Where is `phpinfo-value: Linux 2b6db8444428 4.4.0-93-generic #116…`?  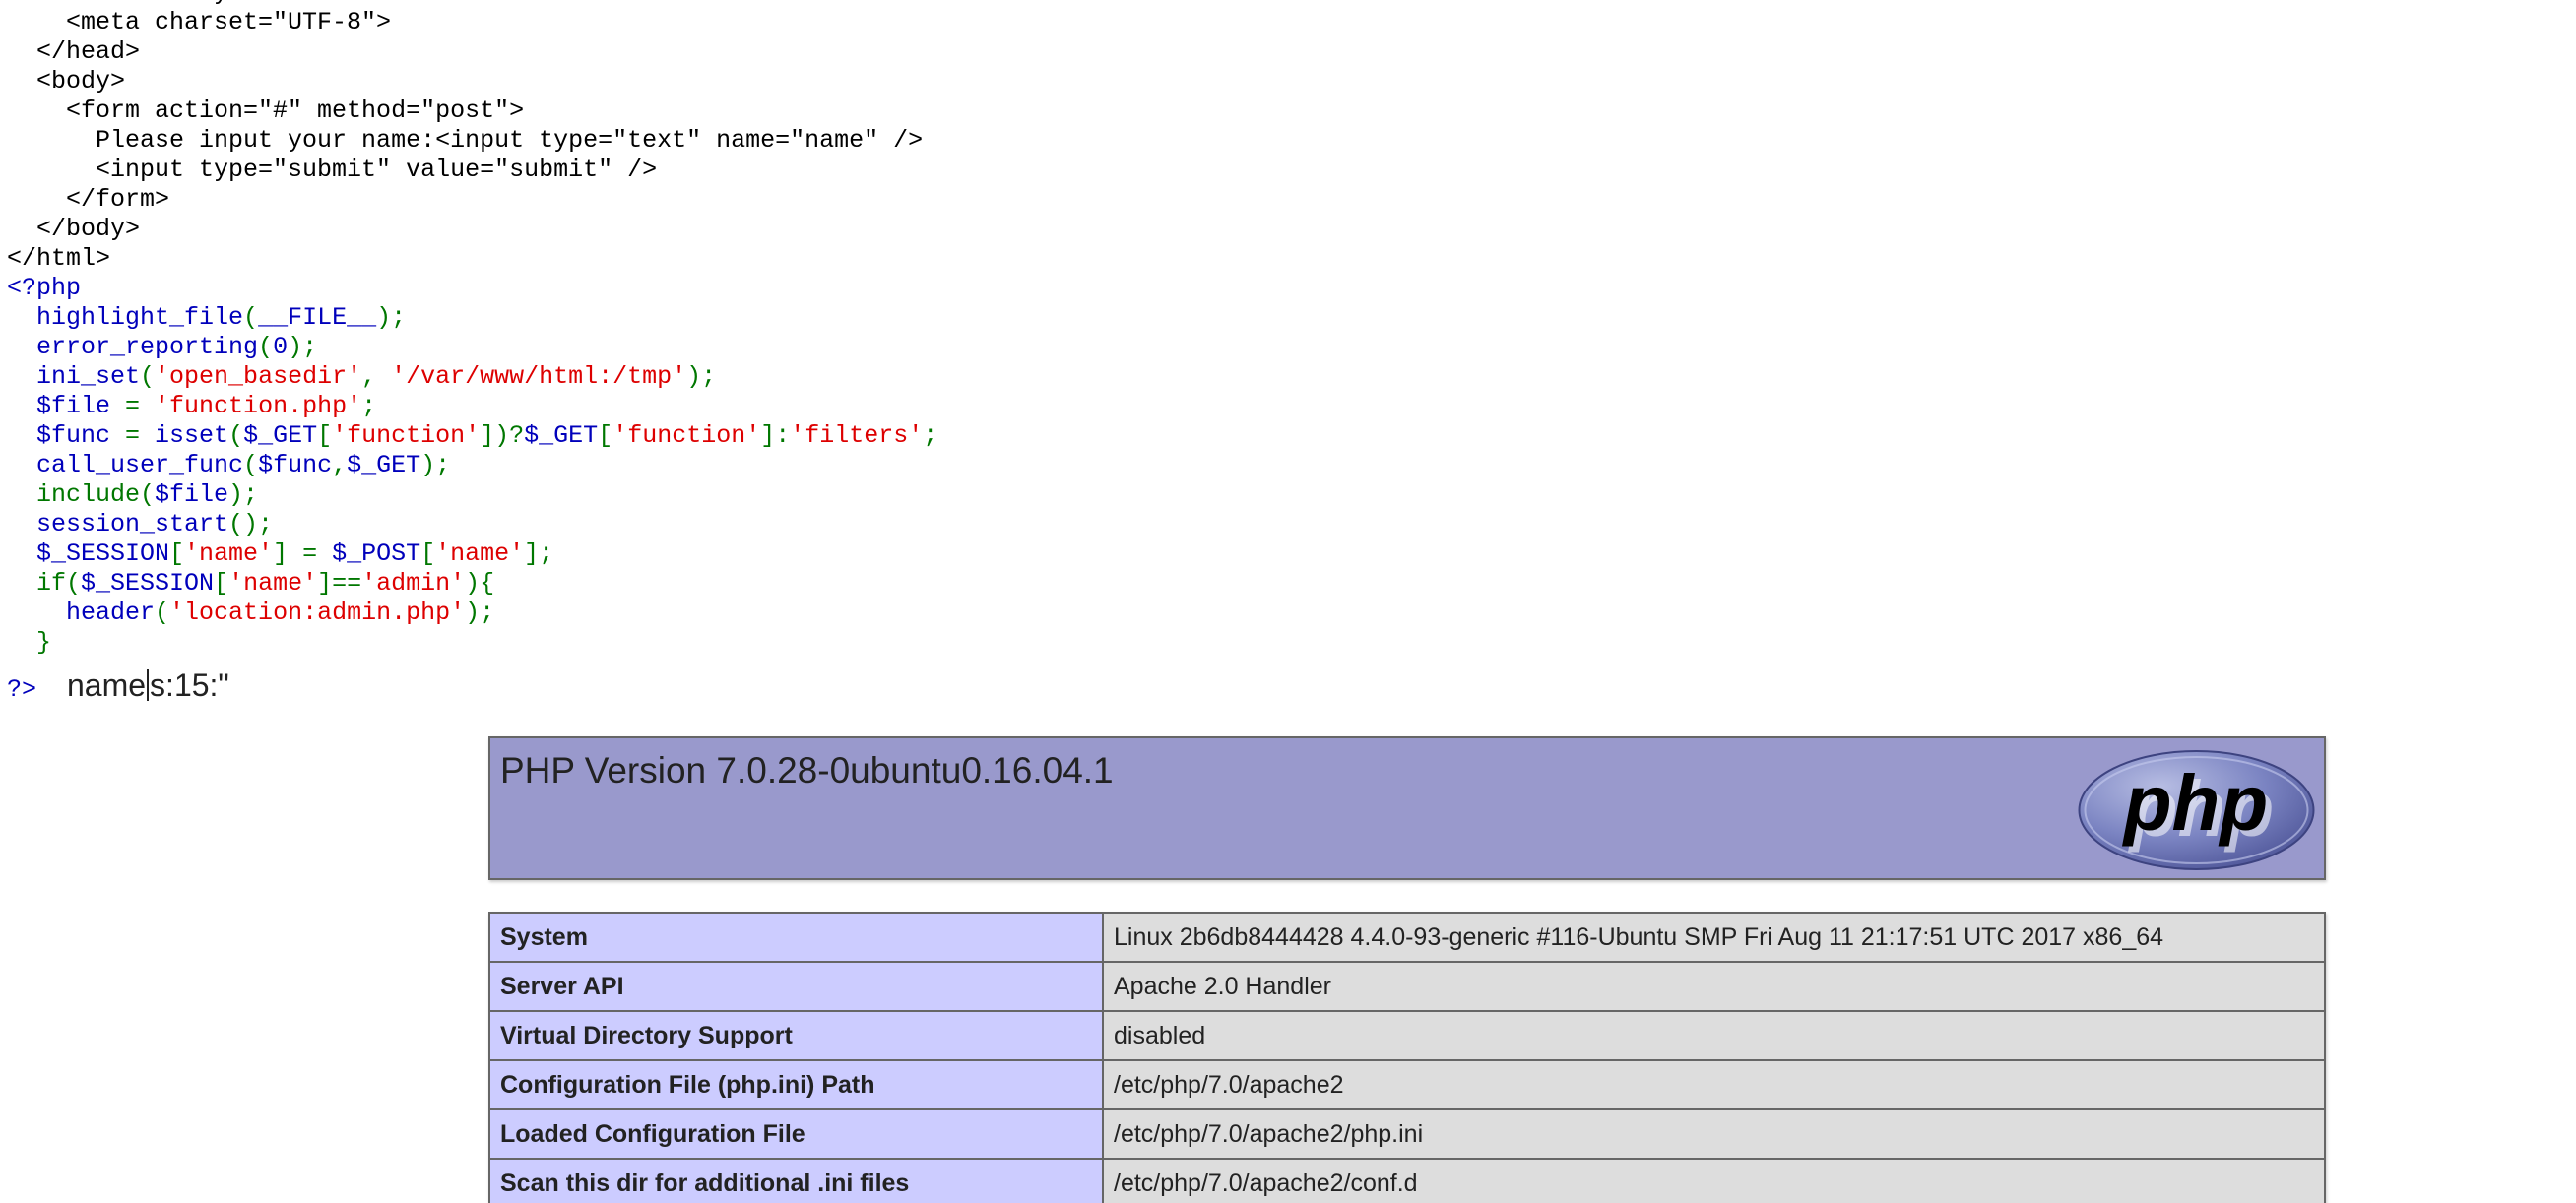 phpinfo-value: Linux 2b6db8444428 4.4.0-93-generic #116… is located at coordinates (1714, 938).